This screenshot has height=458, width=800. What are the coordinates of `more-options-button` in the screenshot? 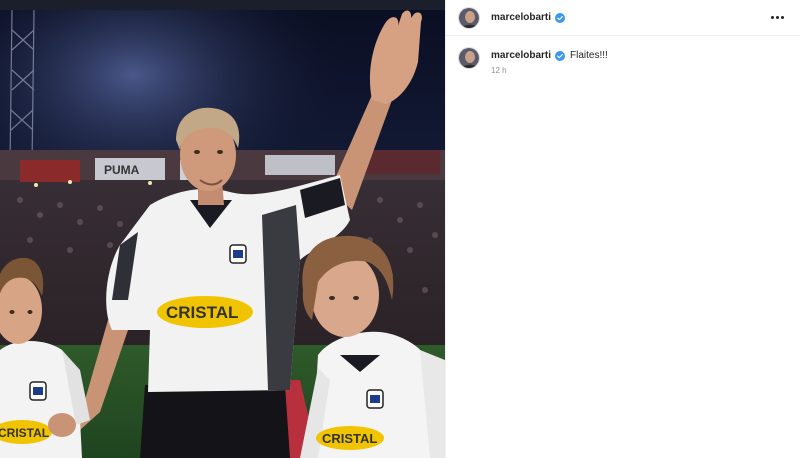 It's located at (777, 17).